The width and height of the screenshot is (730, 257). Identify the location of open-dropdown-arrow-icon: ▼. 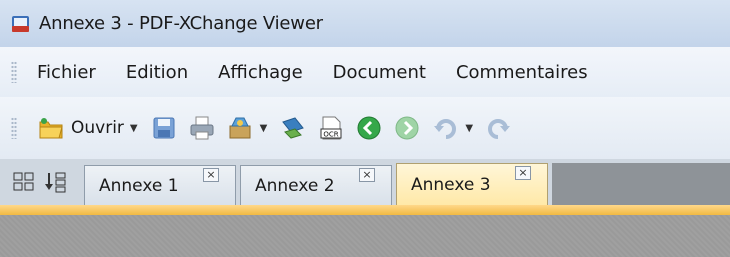
(134, 128).